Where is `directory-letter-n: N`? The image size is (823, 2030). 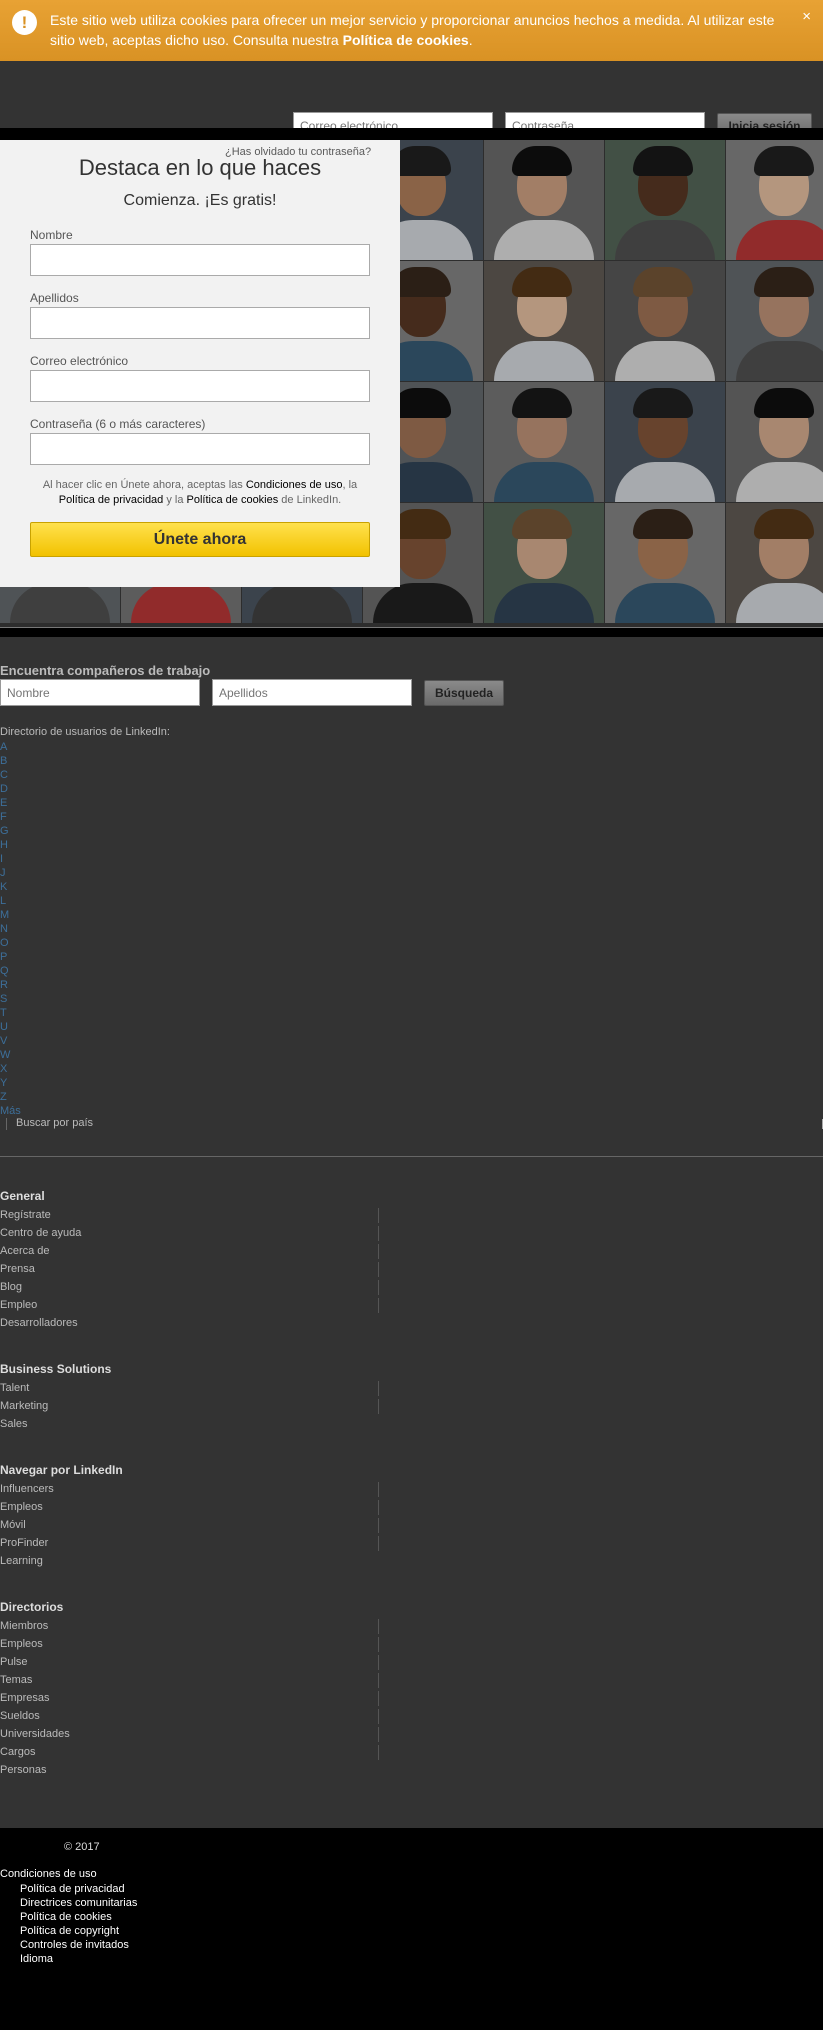
directory-letter-n: N is located at coordinates (10, 929).